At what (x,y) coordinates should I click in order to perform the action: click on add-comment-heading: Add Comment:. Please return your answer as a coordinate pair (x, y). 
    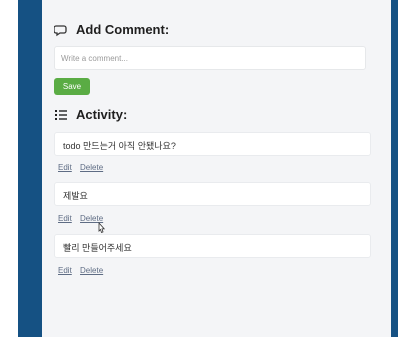
    Looking at the image, I should click on (111, 29).